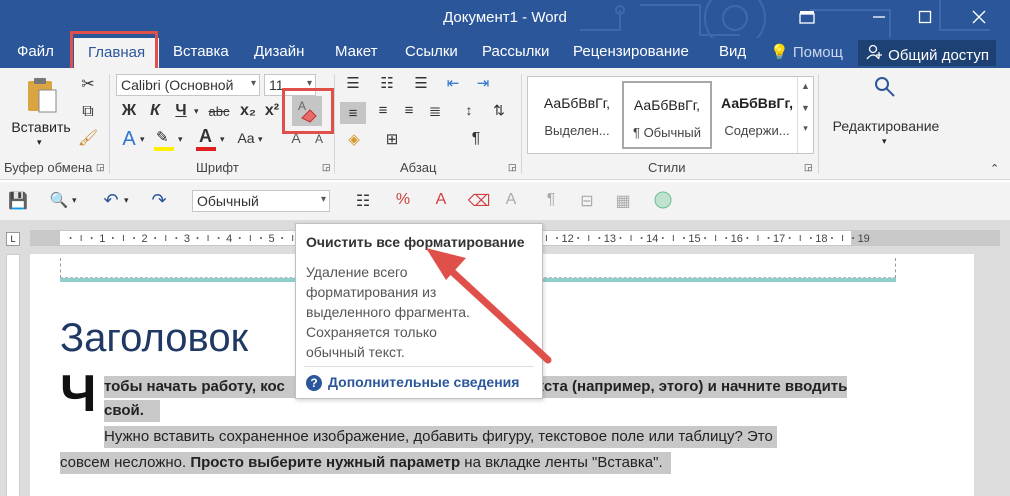 This screenshot has height=496, width=1010. Describe the element at coordinates (418, 167) in the screenshot. I see `paragraph-group-label: Абзац` at that location.